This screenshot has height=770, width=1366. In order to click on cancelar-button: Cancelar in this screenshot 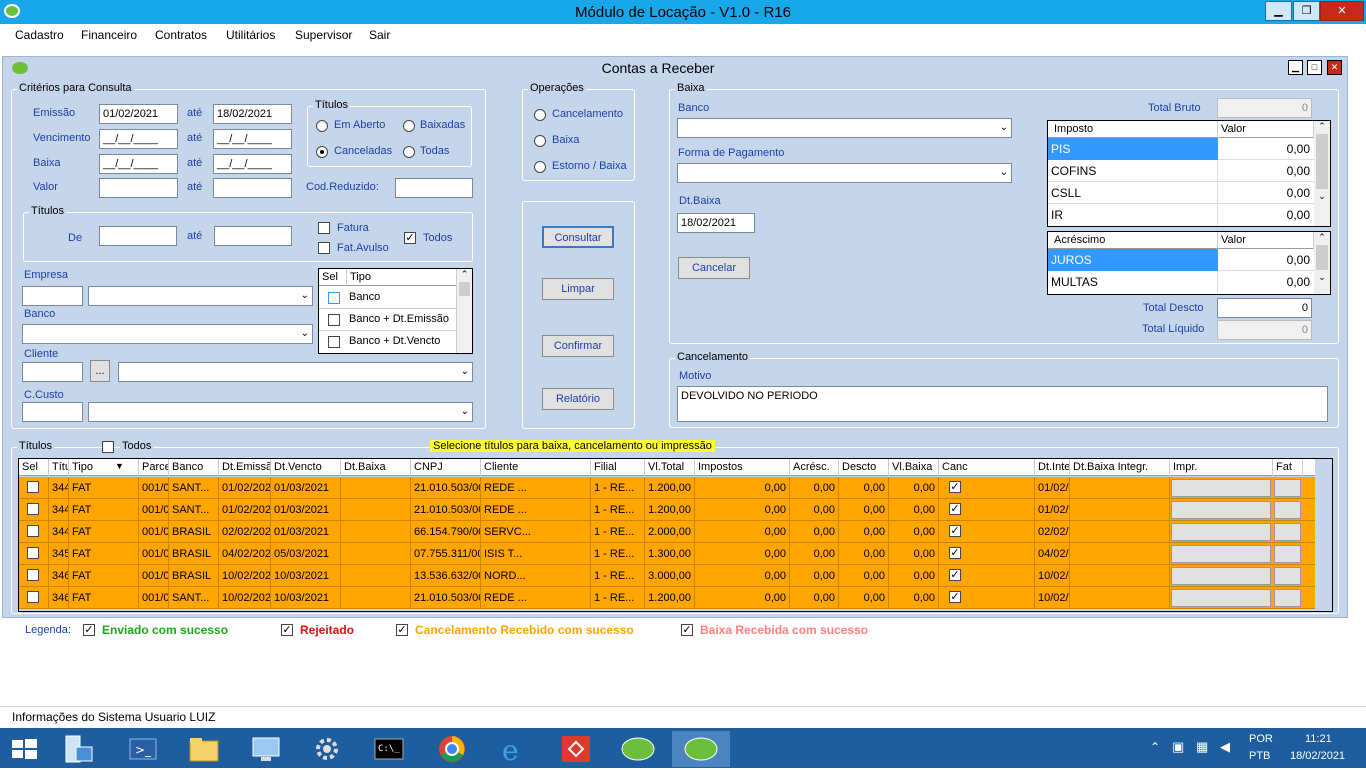, I will do `click(714, 268)`.